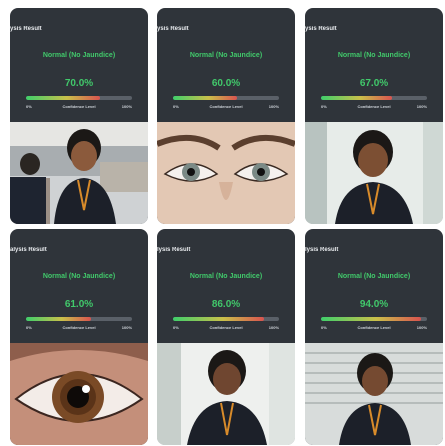 Image resolution: width=445 pixels, height=446 pixels. I want to click on card-title: alysis Result, so click(28, 250).